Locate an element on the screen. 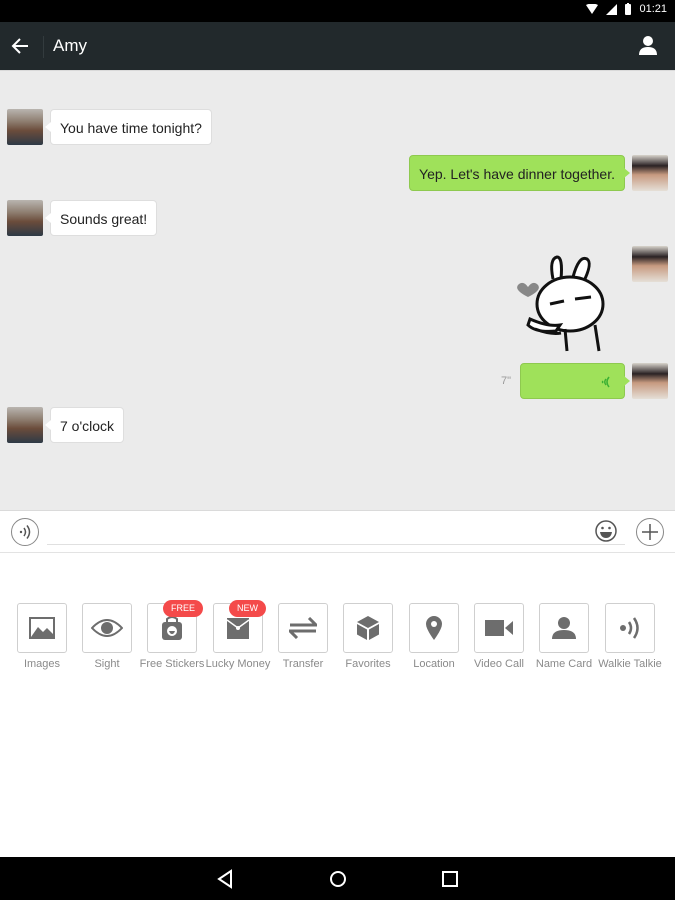 This screenshot has height=900, width=675. tool-free-stickers: FREE Free Stickers is located at coordinates (172, 635).